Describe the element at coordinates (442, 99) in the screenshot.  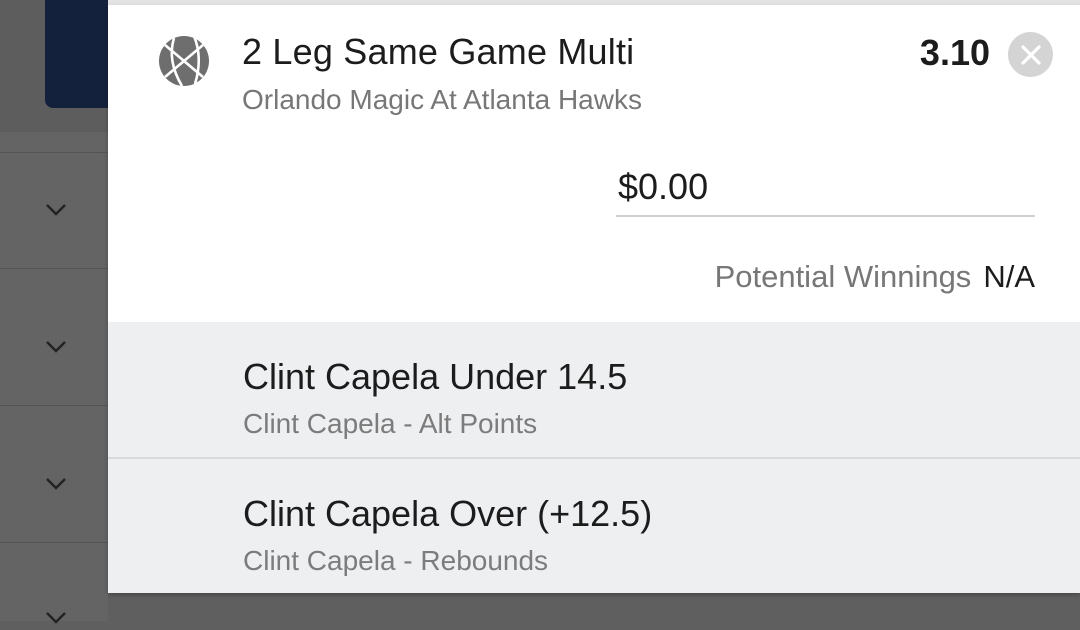
I see `match-name: Orlando Magic At Atlanta Hawks` at that location.